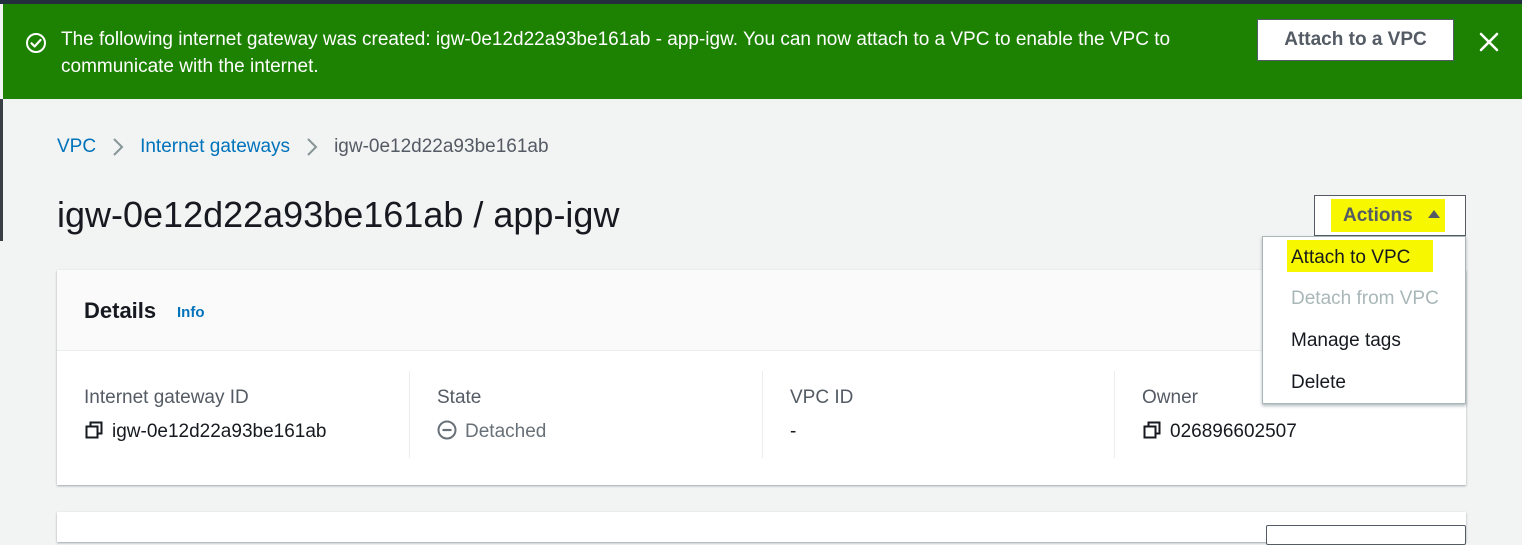 The height and width of the screenshot is (545, 1522). What do you see at coordinates (1233, 431) in the screenshot?
I see `owner-value: 026896602507` at bounding box center [1233, 431].